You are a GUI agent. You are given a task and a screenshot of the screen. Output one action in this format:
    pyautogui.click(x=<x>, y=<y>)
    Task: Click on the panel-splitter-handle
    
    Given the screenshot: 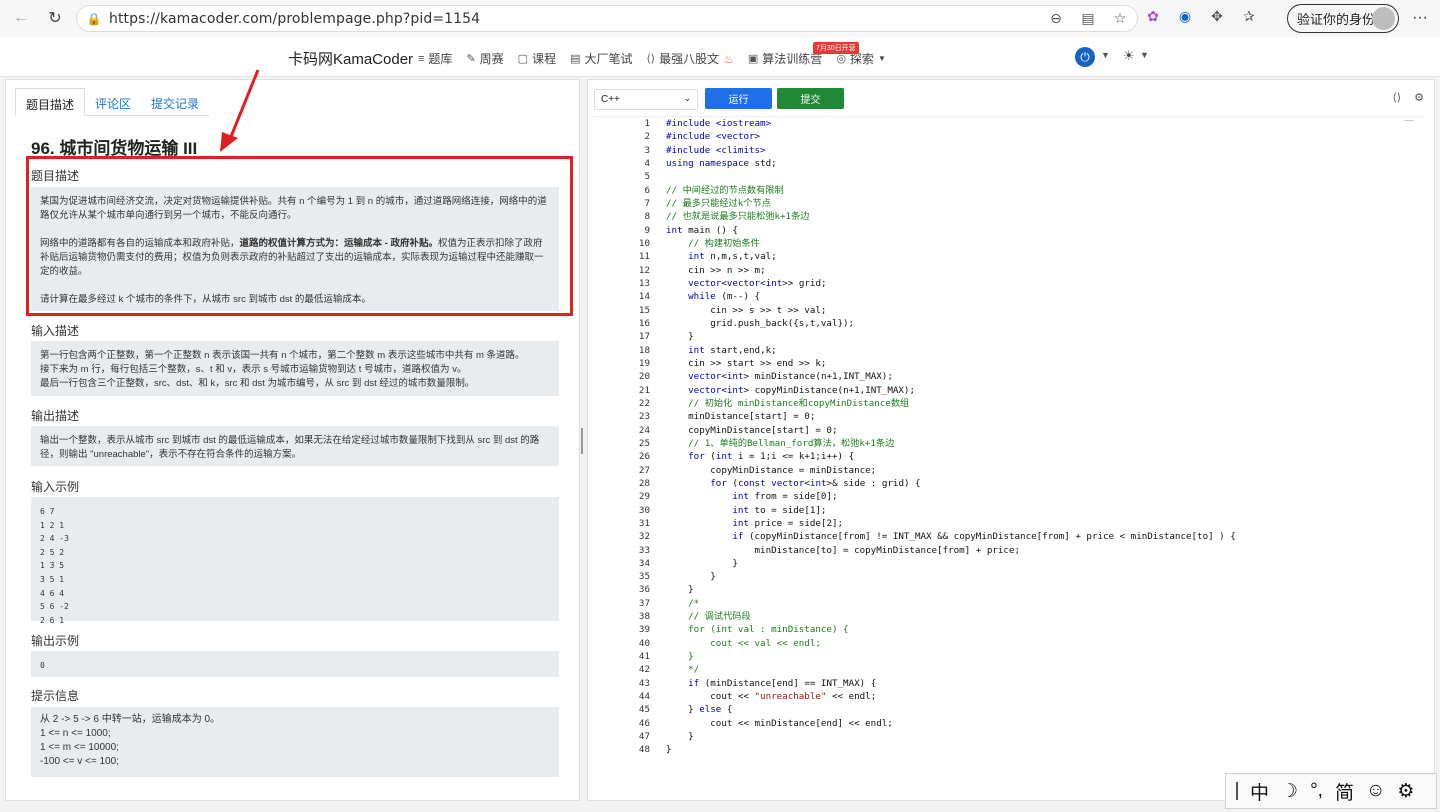 What is the action you would take?
    pyautogui.click(x=582, y=441)
    